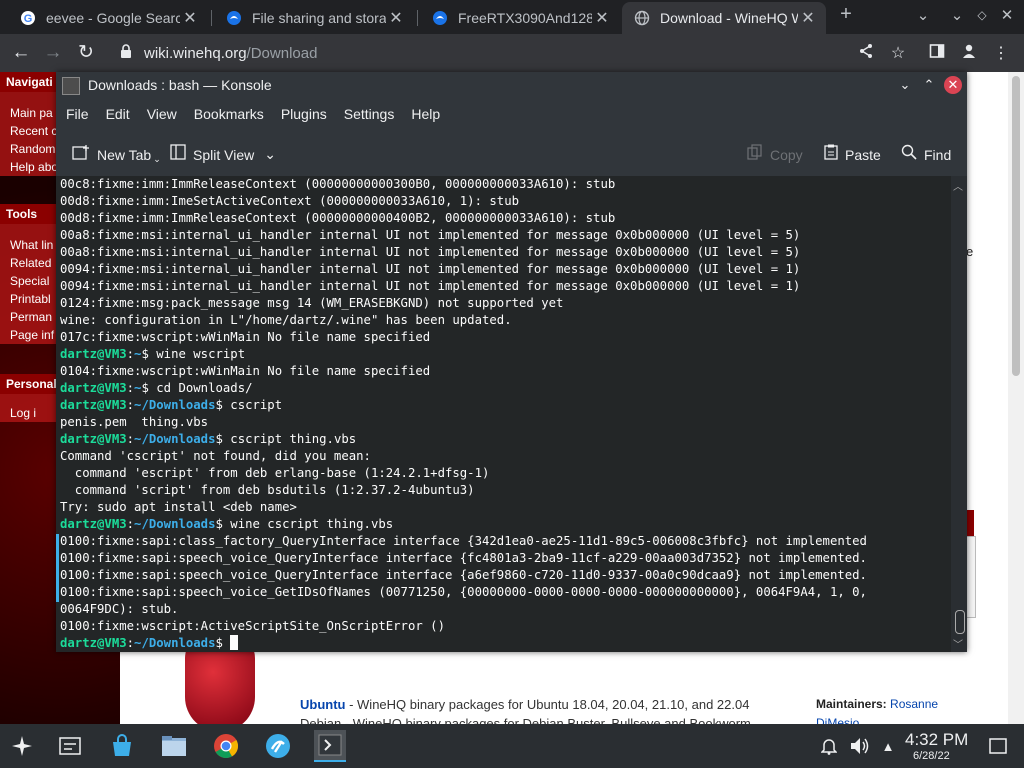  I want to click on sidebar-link: Related, so click(30, 263).